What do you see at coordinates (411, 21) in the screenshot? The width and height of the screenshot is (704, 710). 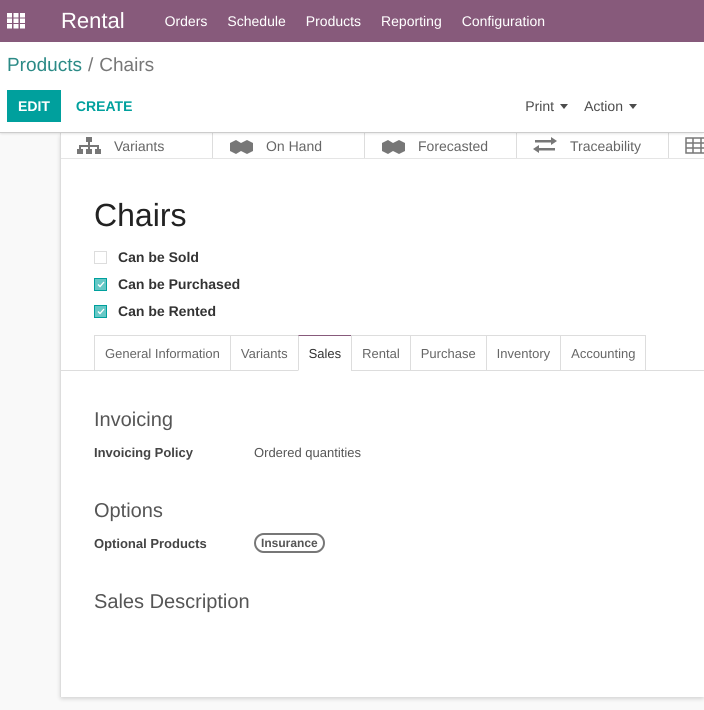 I see `nav-menu-item: Reporting` at bounding box center [411, 21].